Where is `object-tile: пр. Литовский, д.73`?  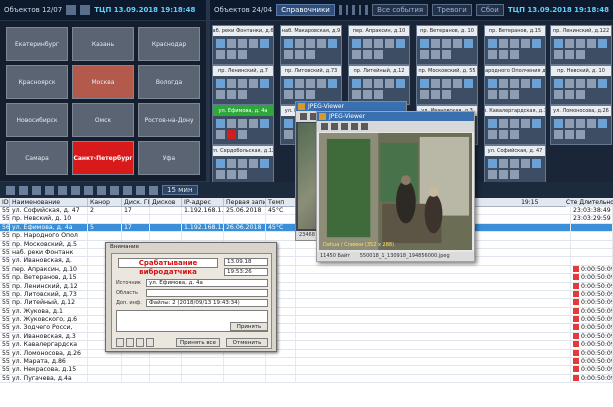
object-tile: пр. Литовский, д.73 is located at coordinates (311, 85).